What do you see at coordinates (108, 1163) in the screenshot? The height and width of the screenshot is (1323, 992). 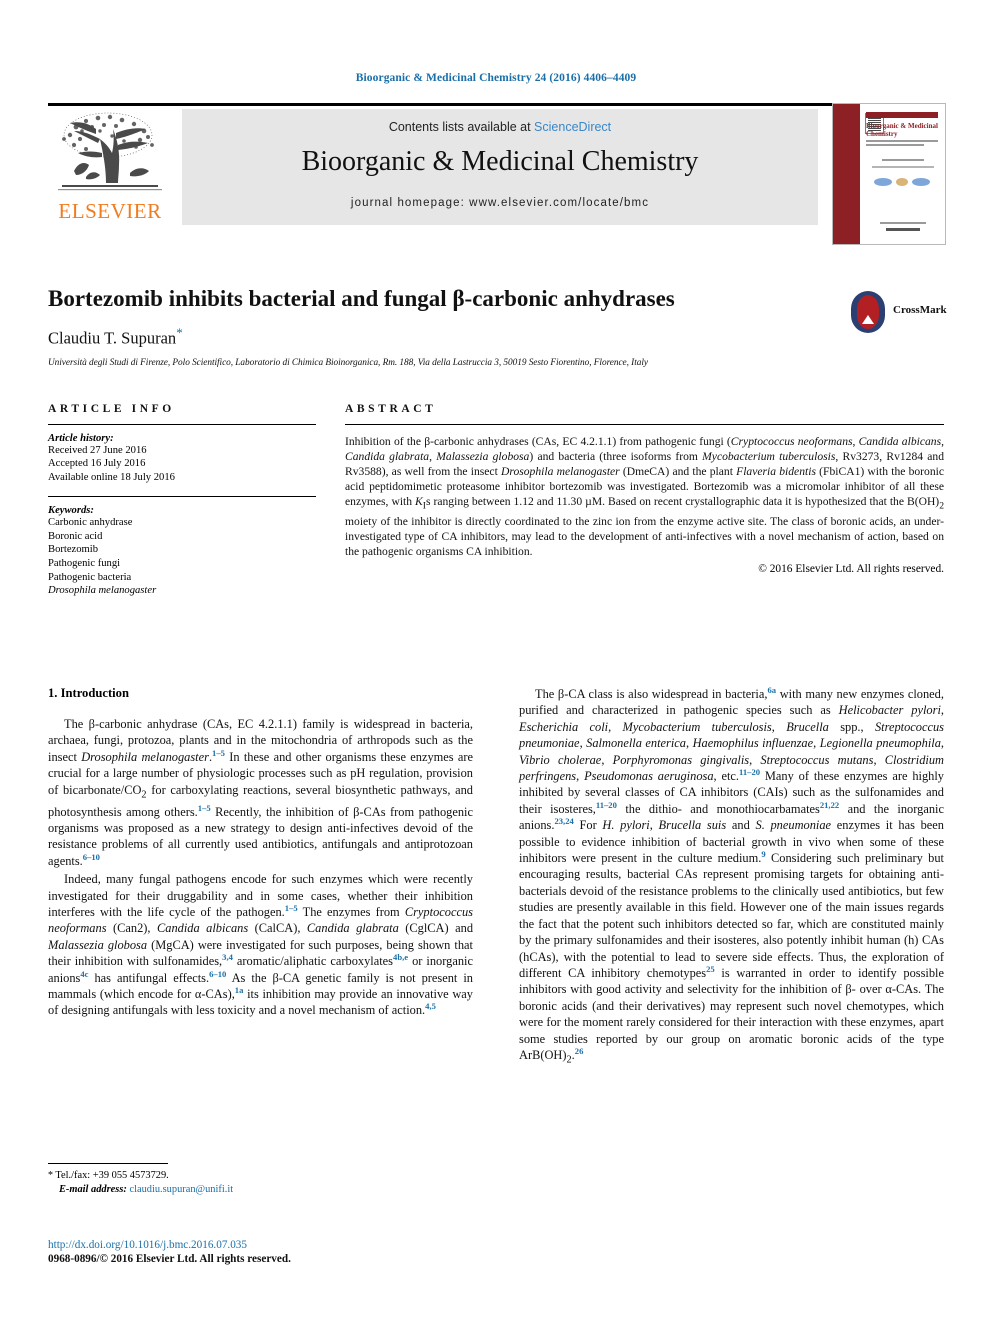 I see `footnote-rule` at bounding box center [108, 1163].